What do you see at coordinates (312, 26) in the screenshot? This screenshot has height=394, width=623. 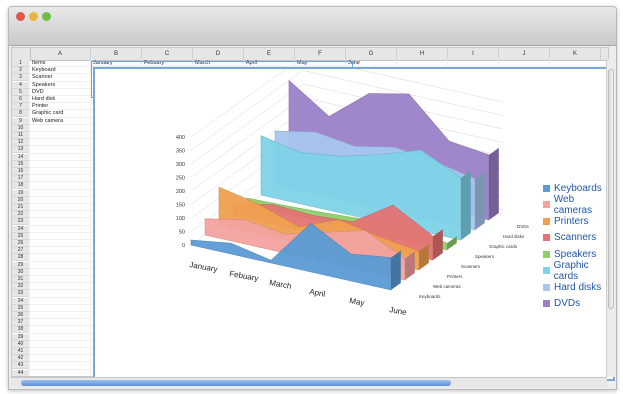 I see `title-bar` at bounding box center [312, 26].